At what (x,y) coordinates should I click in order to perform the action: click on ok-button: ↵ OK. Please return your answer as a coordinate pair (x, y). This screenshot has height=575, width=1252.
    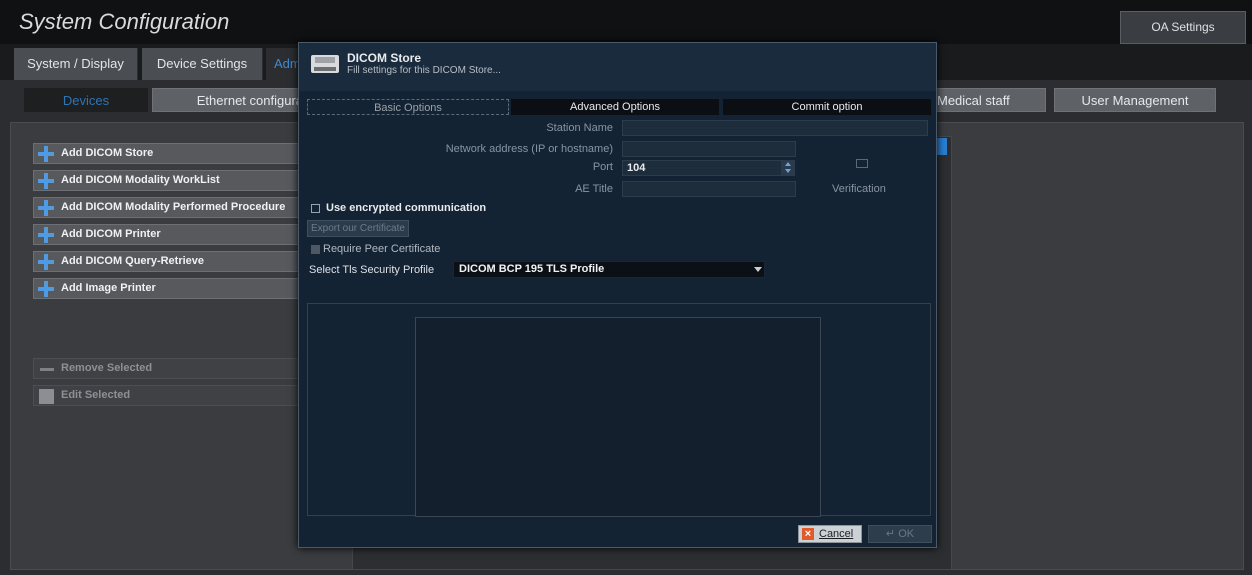
    Looking at the image, I should click on (900, 534).